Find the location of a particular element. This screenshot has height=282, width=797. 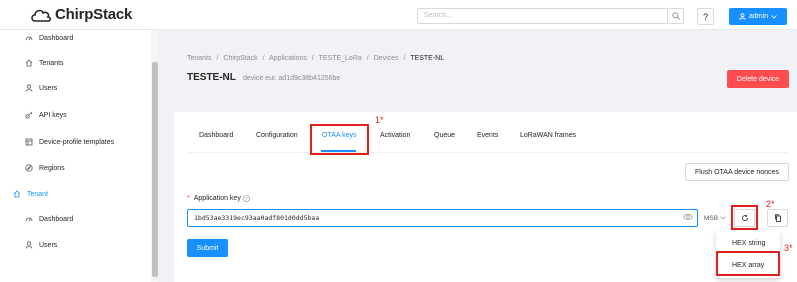

cloud-logo-icon is located at coordinates (41, 15).